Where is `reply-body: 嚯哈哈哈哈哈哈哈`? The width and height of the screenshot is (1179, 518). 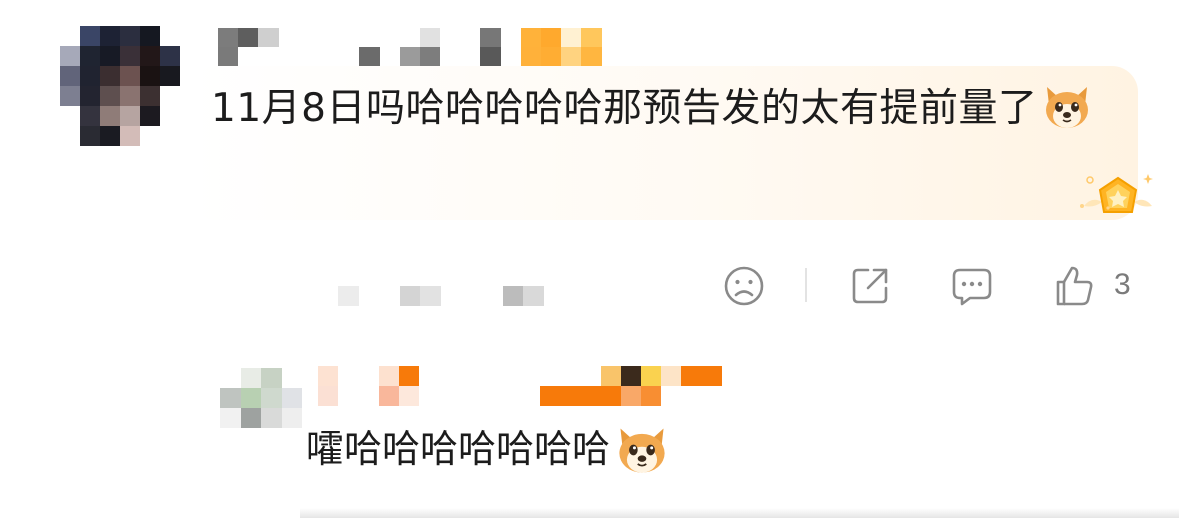
reply-body: 嚯哈哈哈哈哈哈哈 is located at coordinates (488, 450).